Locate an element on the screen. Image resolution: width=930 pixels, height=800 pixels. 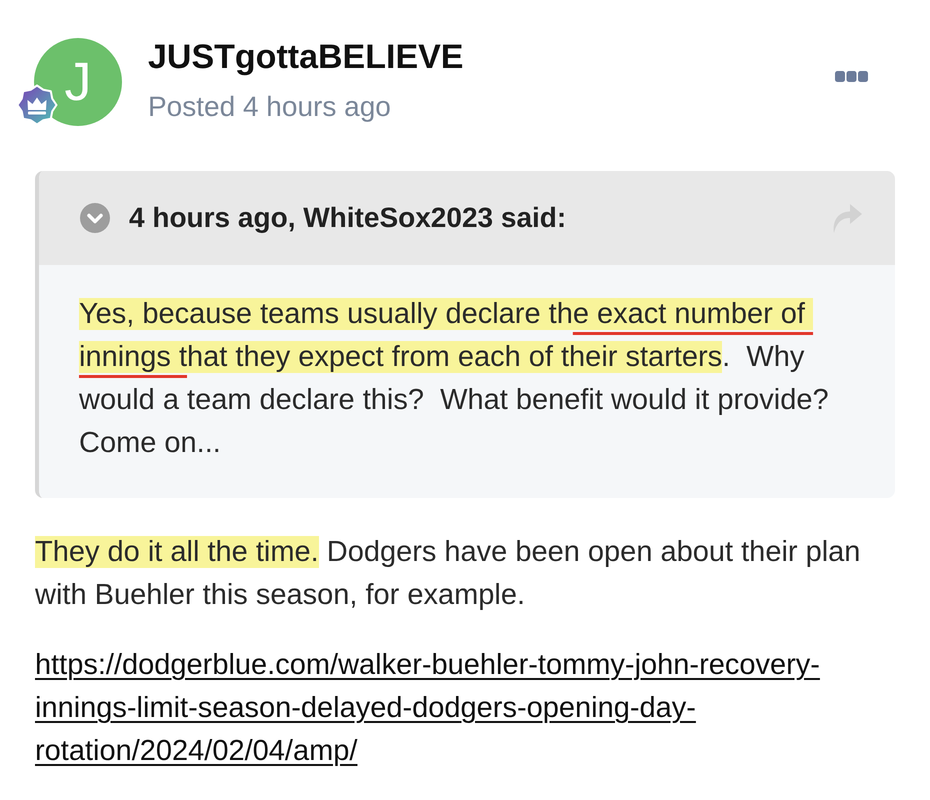
crown-badge-icon is located at coordinates (37, 105).